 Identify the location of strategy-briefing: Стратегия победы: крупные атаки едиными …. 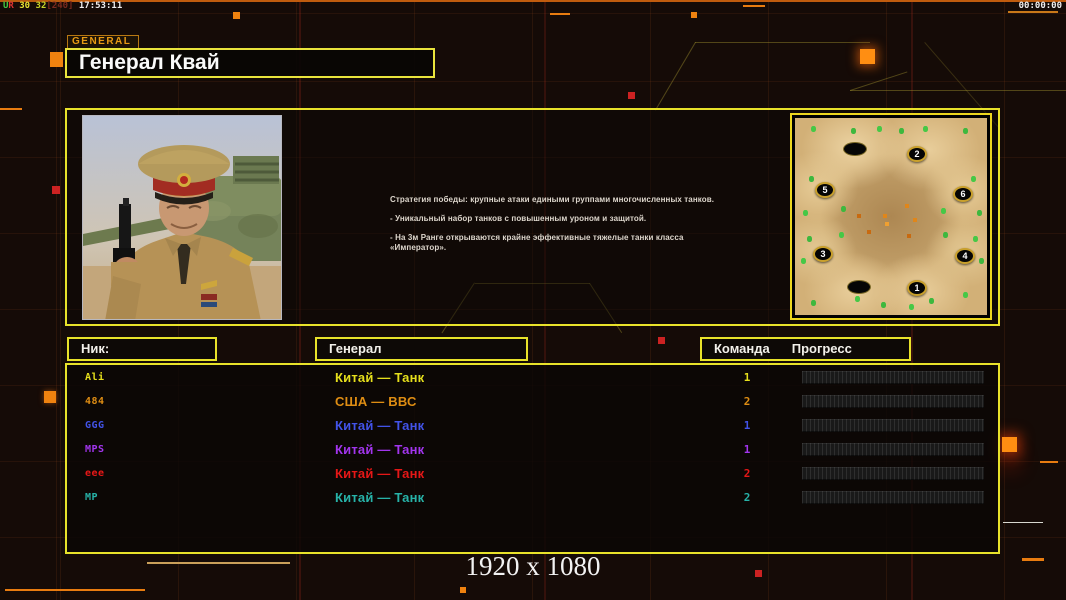
(560, 228).